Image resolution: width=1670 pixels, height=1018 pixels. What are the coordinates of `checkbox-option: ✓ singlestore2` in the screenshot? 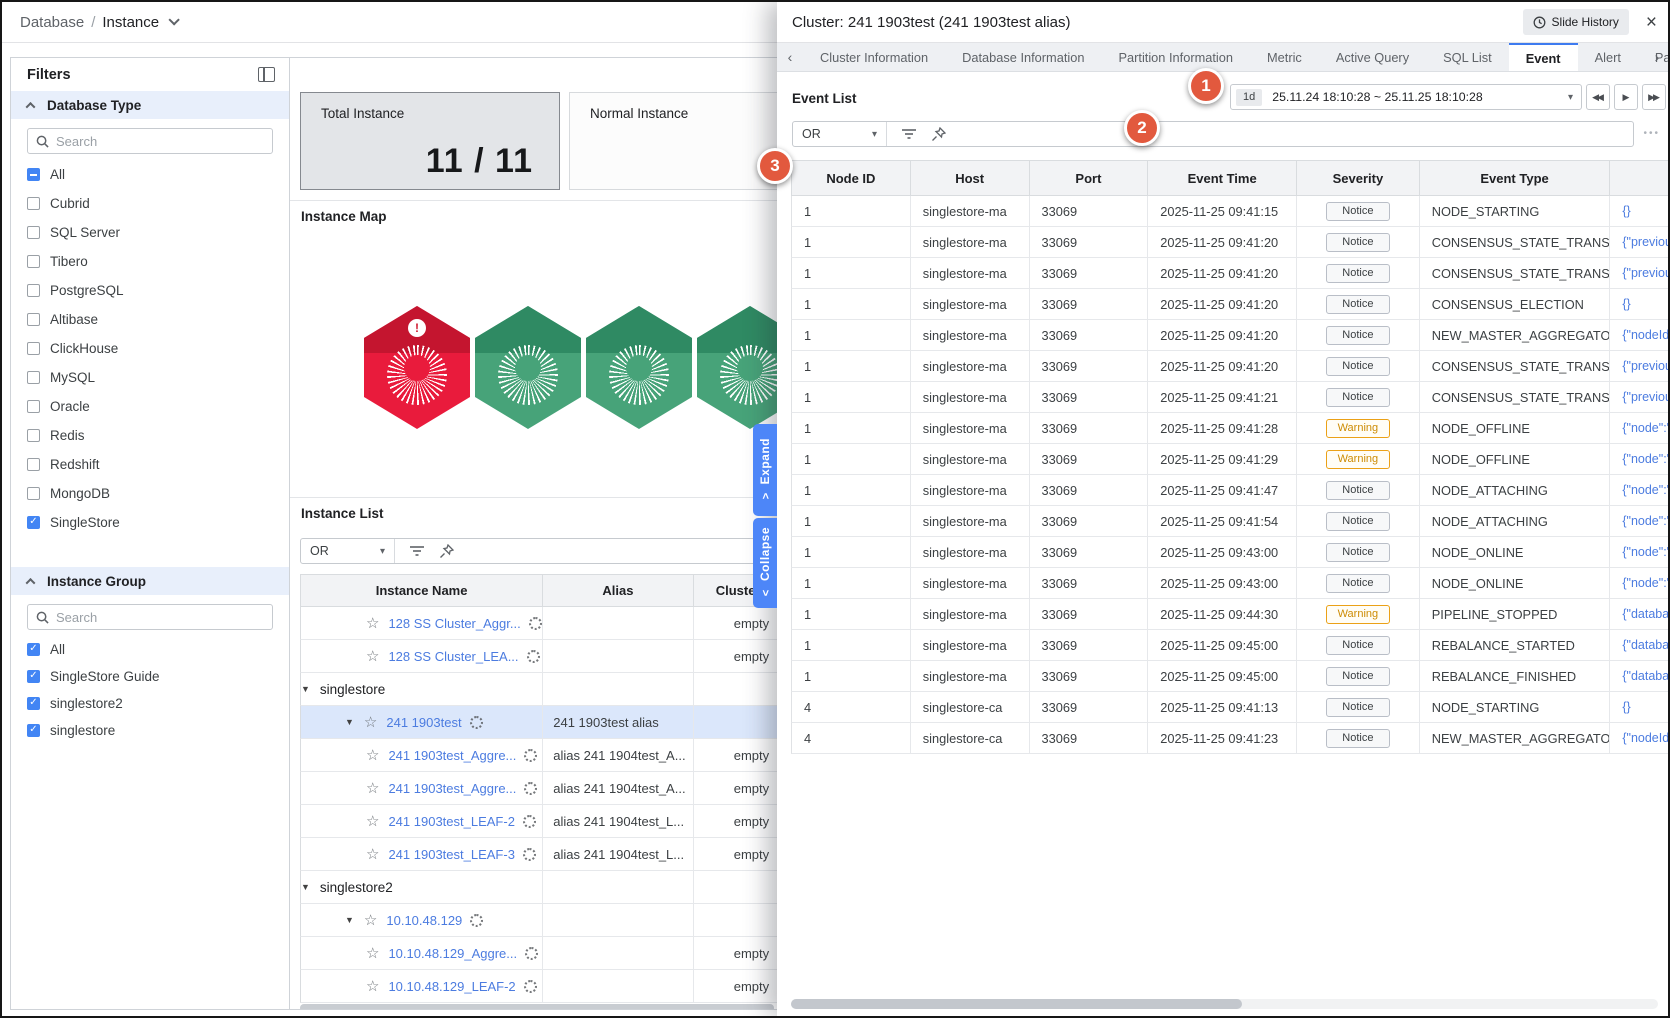 It's located at (150, 703).